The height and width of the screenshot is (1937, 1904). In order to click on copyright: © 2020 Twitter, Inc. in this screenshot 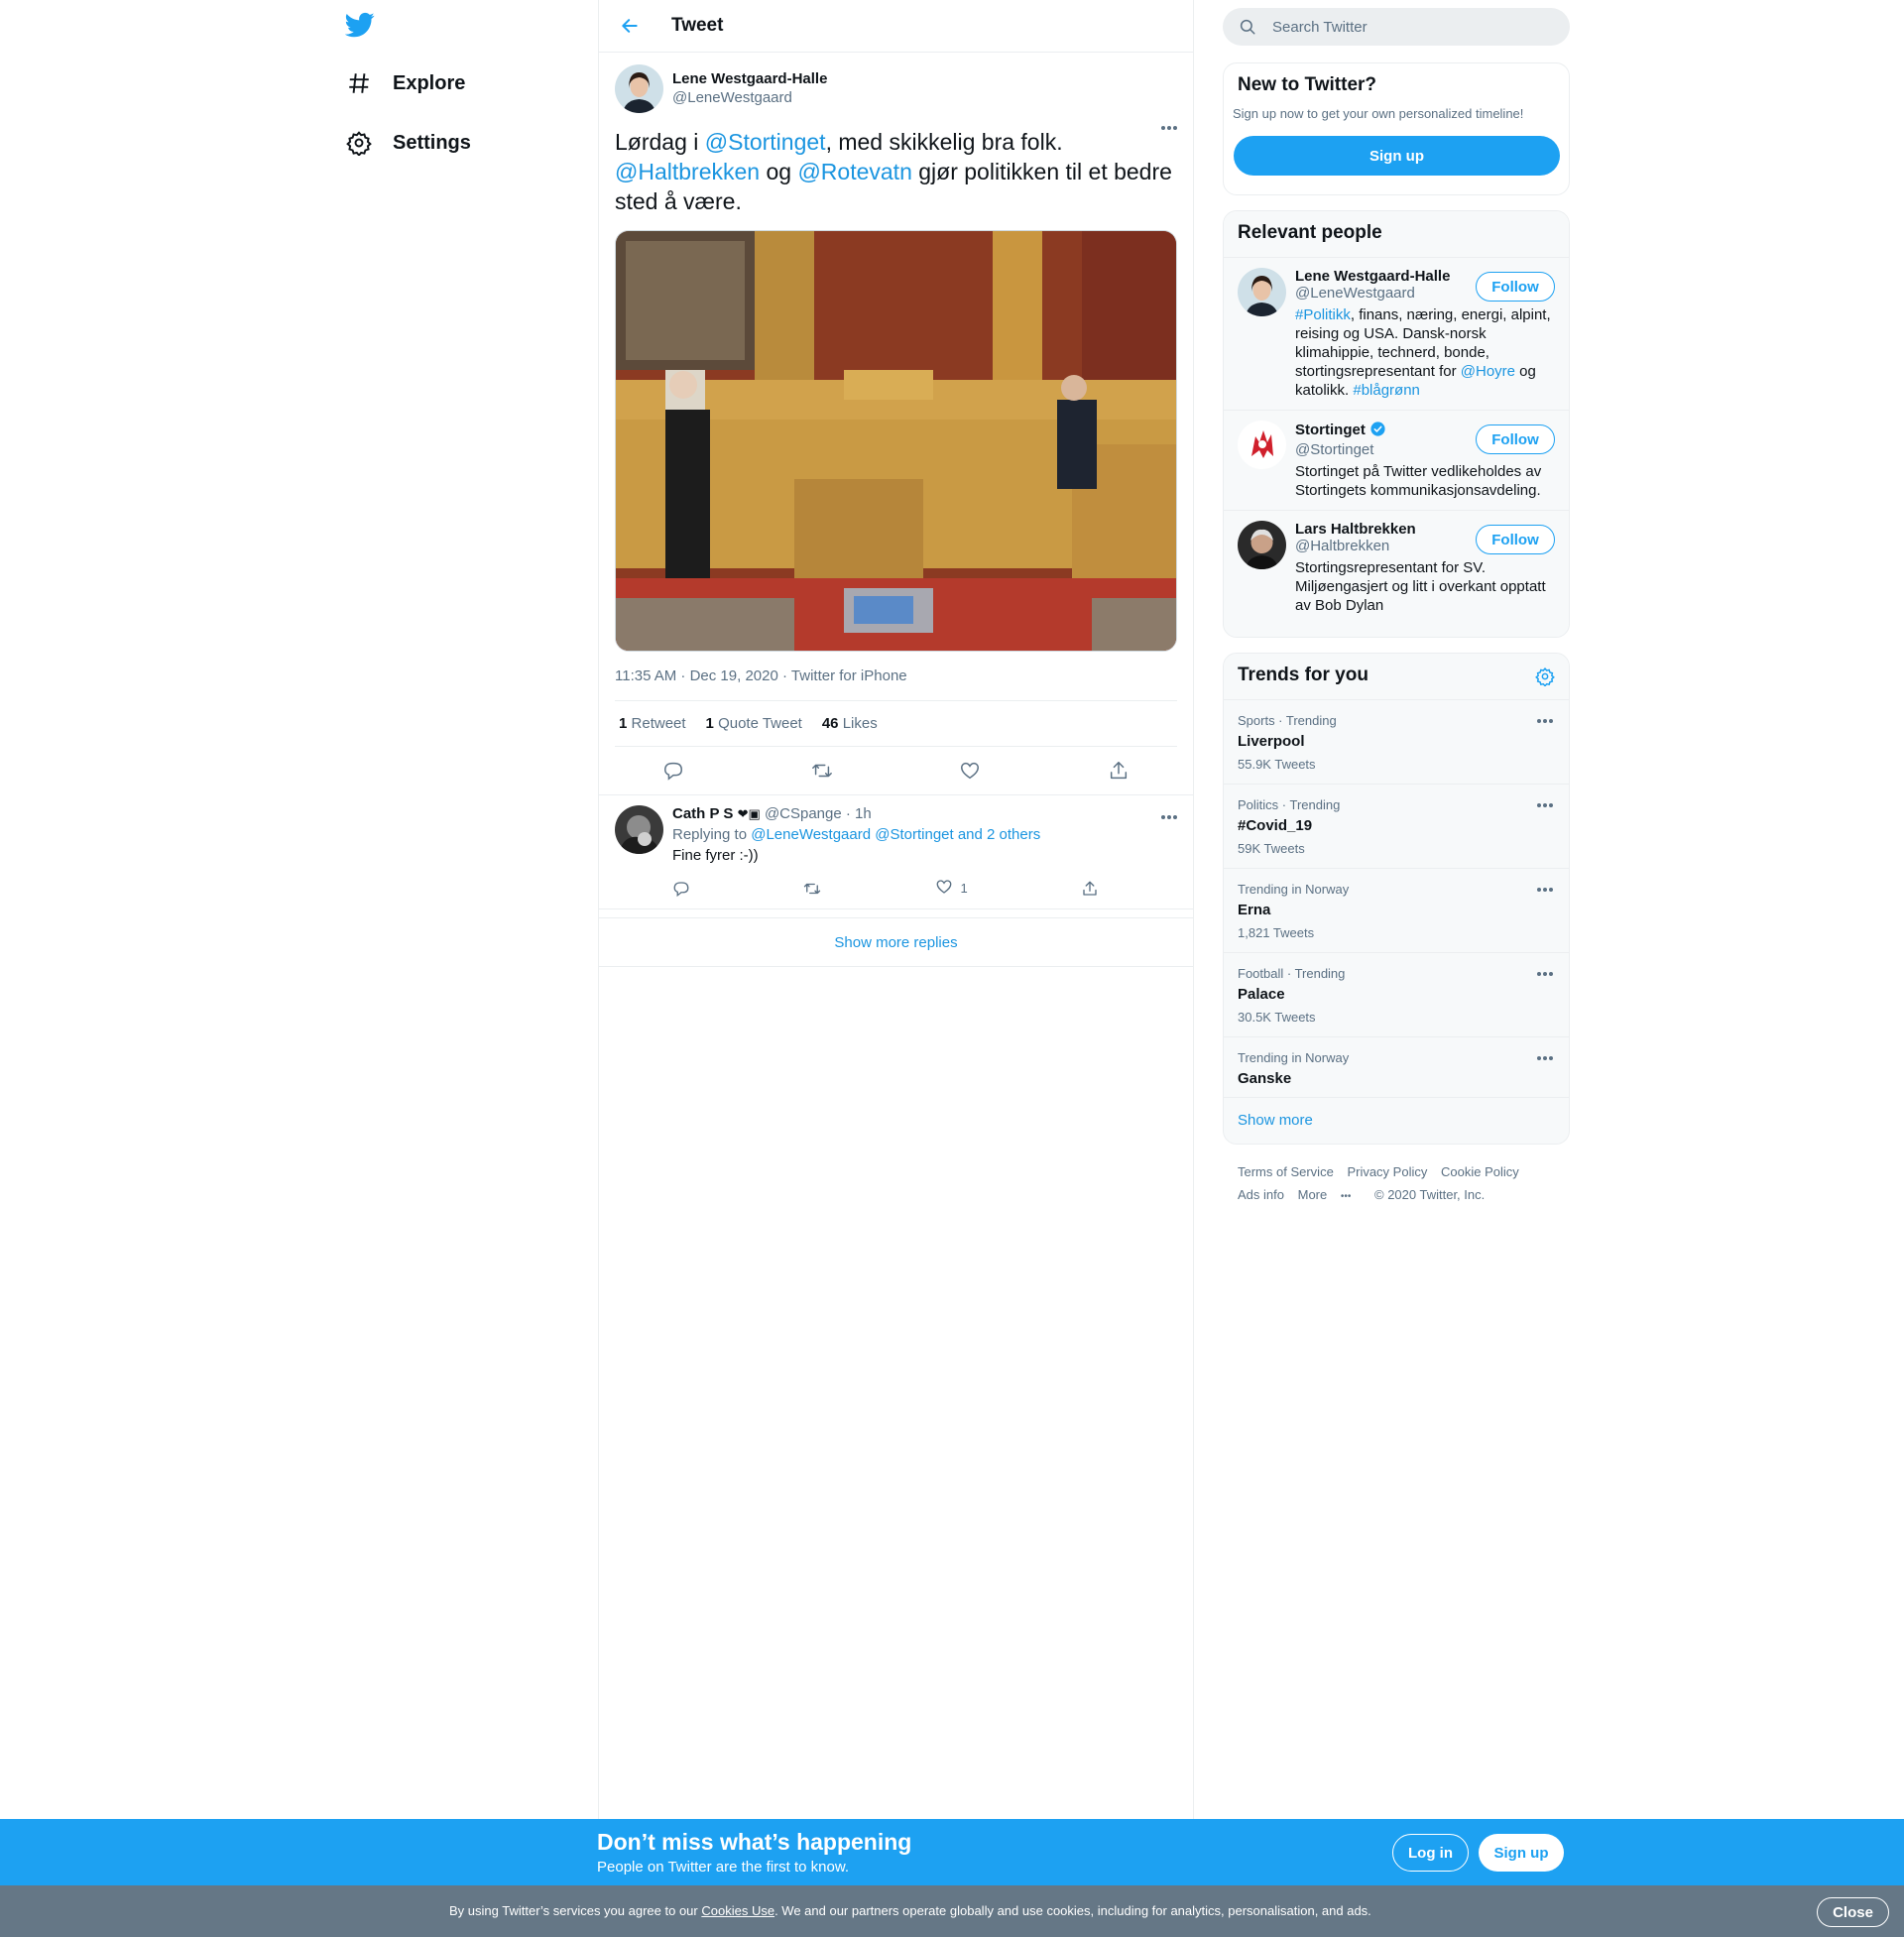, I will do `click(1430, 1194)`.